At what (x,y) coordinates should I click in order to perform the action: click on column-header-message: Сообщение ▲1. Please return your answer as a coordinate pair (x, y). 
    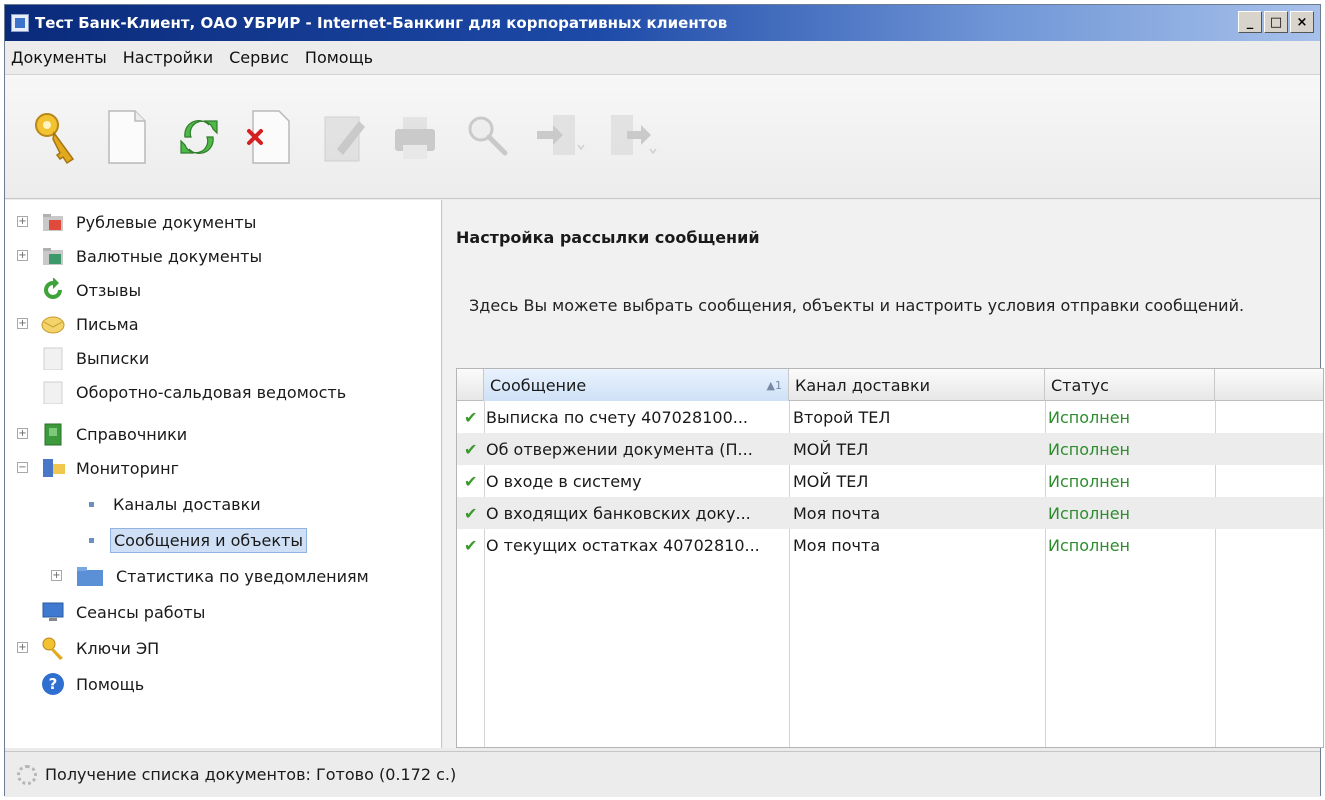
    Looking at the image, I should click on (636, 385).